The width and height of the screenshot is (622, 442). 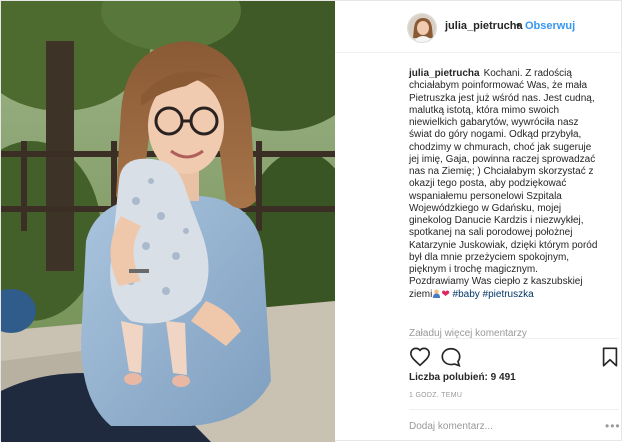 I want to click on caption-last-line: ziemi ❤ #baby #pietruszka, so click(x=515, y=295).